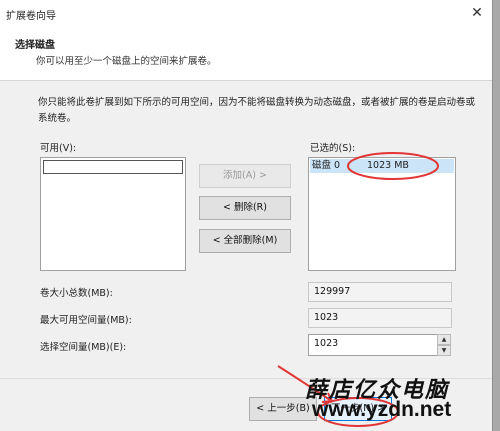 The width and height of the screenshot is (500, 431). Describe the element at coordinates (126, 61) in the screenshot. I see `page-subtitle: 你可以用至少一个磁盘上的空间来扩展卷。` at that location.